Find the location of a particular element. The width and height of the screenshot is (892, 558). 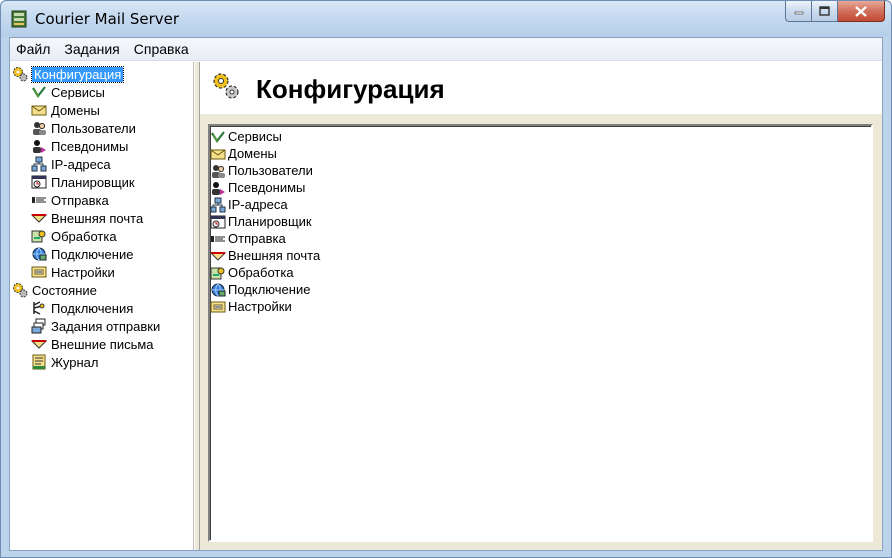

tree-item: Пользователи is located at coordinates (83, 128).